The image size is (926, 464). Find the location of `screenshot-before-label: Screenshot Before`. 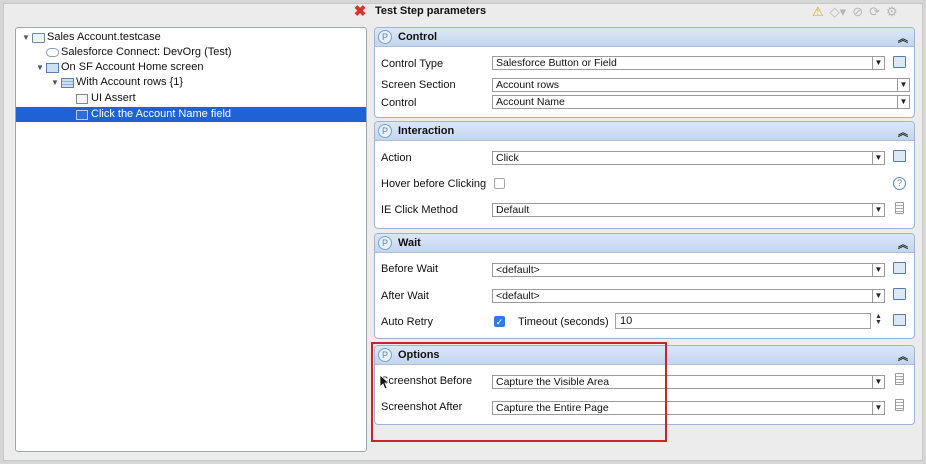

screenshot-before-label: Screenshot Before is located at coordinates (427, 381).